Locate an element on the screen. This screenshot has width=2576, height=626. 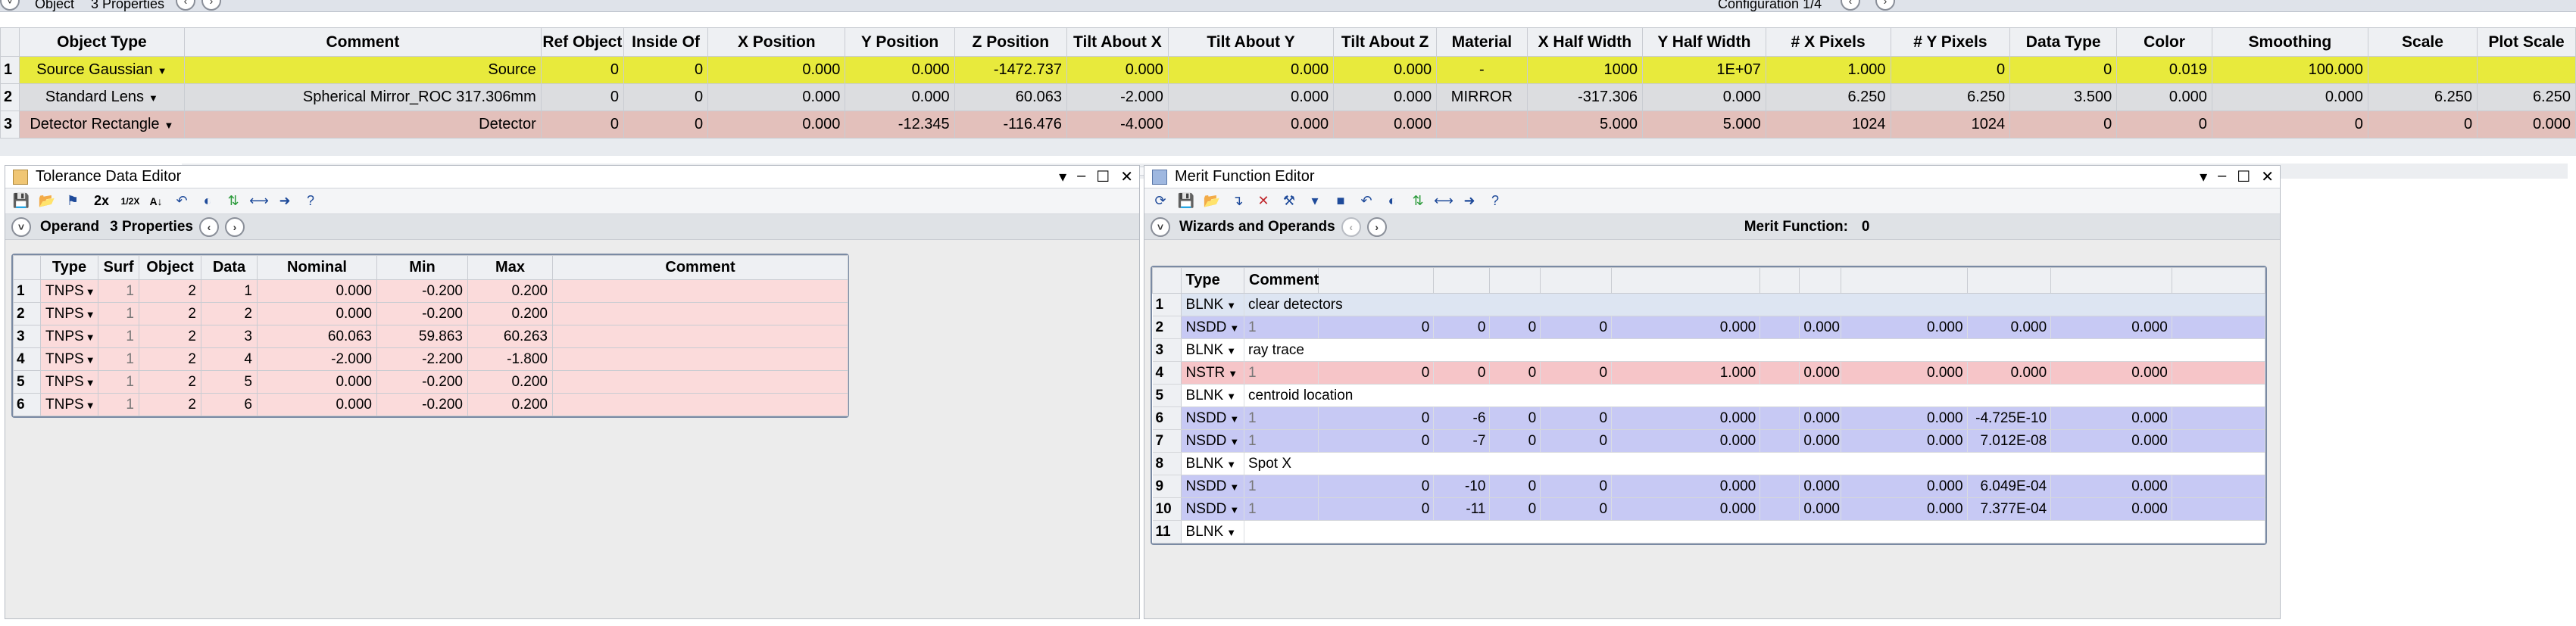
column-header: # X Pixels is located at coordinates (1828, 42).